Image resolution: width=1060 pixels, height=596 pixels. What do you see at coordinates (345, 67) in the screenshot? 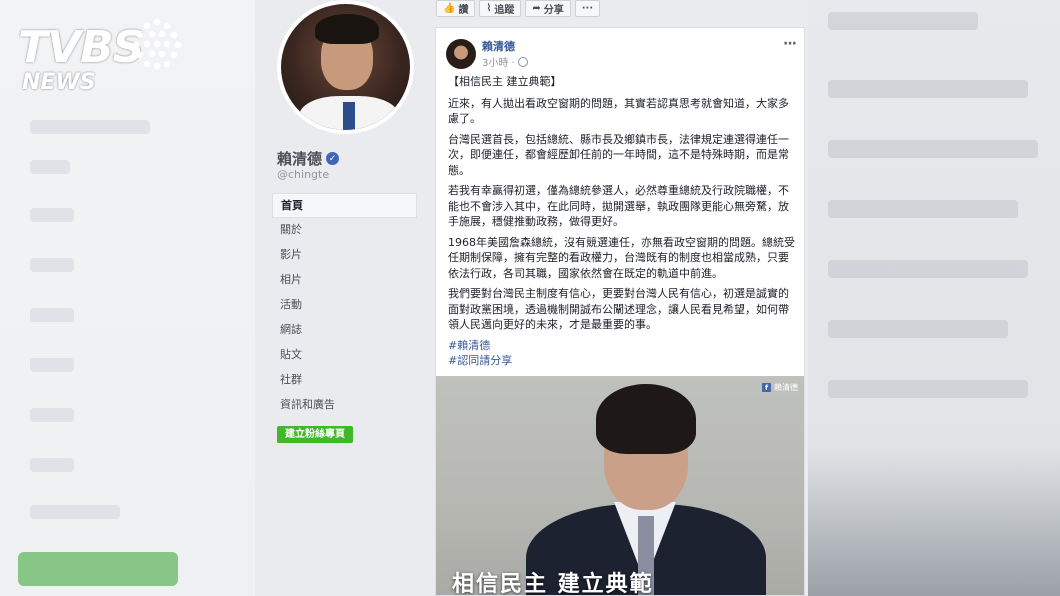
I see `profile-avatar` at bounding box center [345, 67].